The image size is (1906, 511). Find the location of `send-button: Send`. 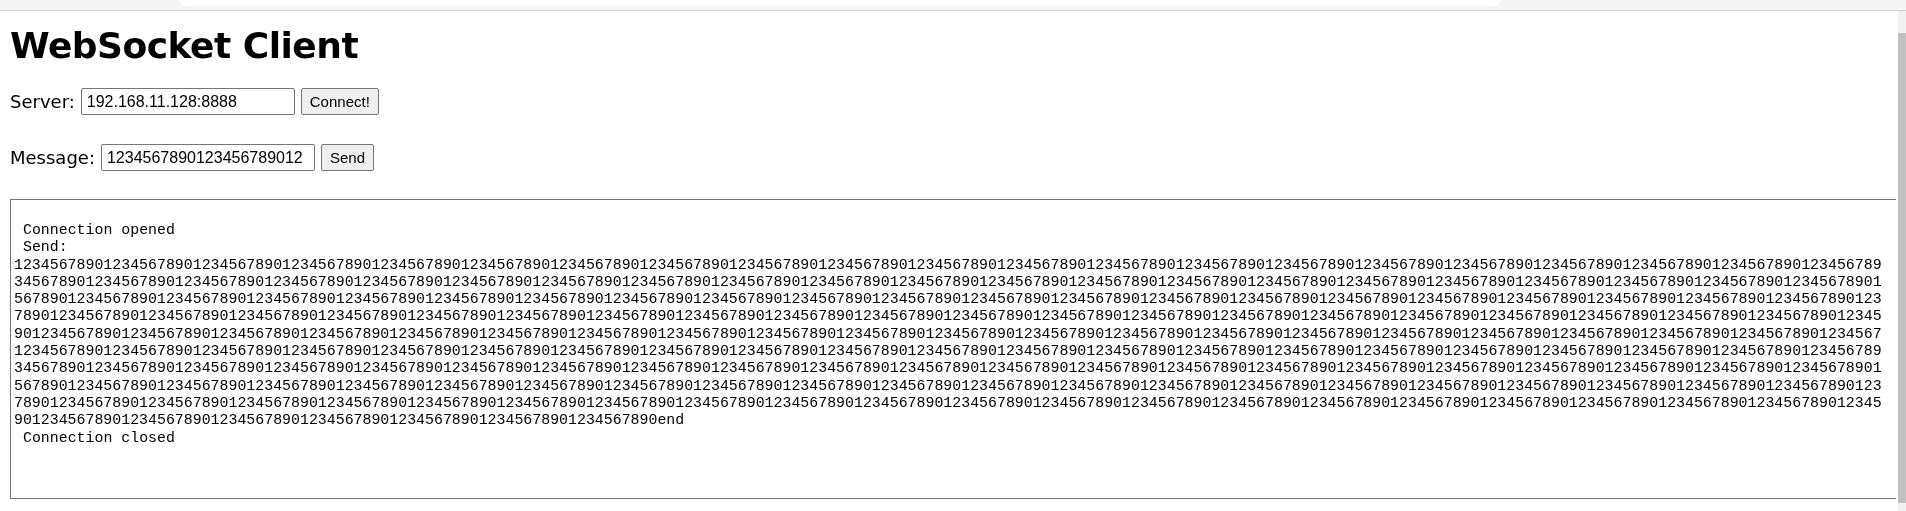

send-button: Send is located at coordinates (347, 157).